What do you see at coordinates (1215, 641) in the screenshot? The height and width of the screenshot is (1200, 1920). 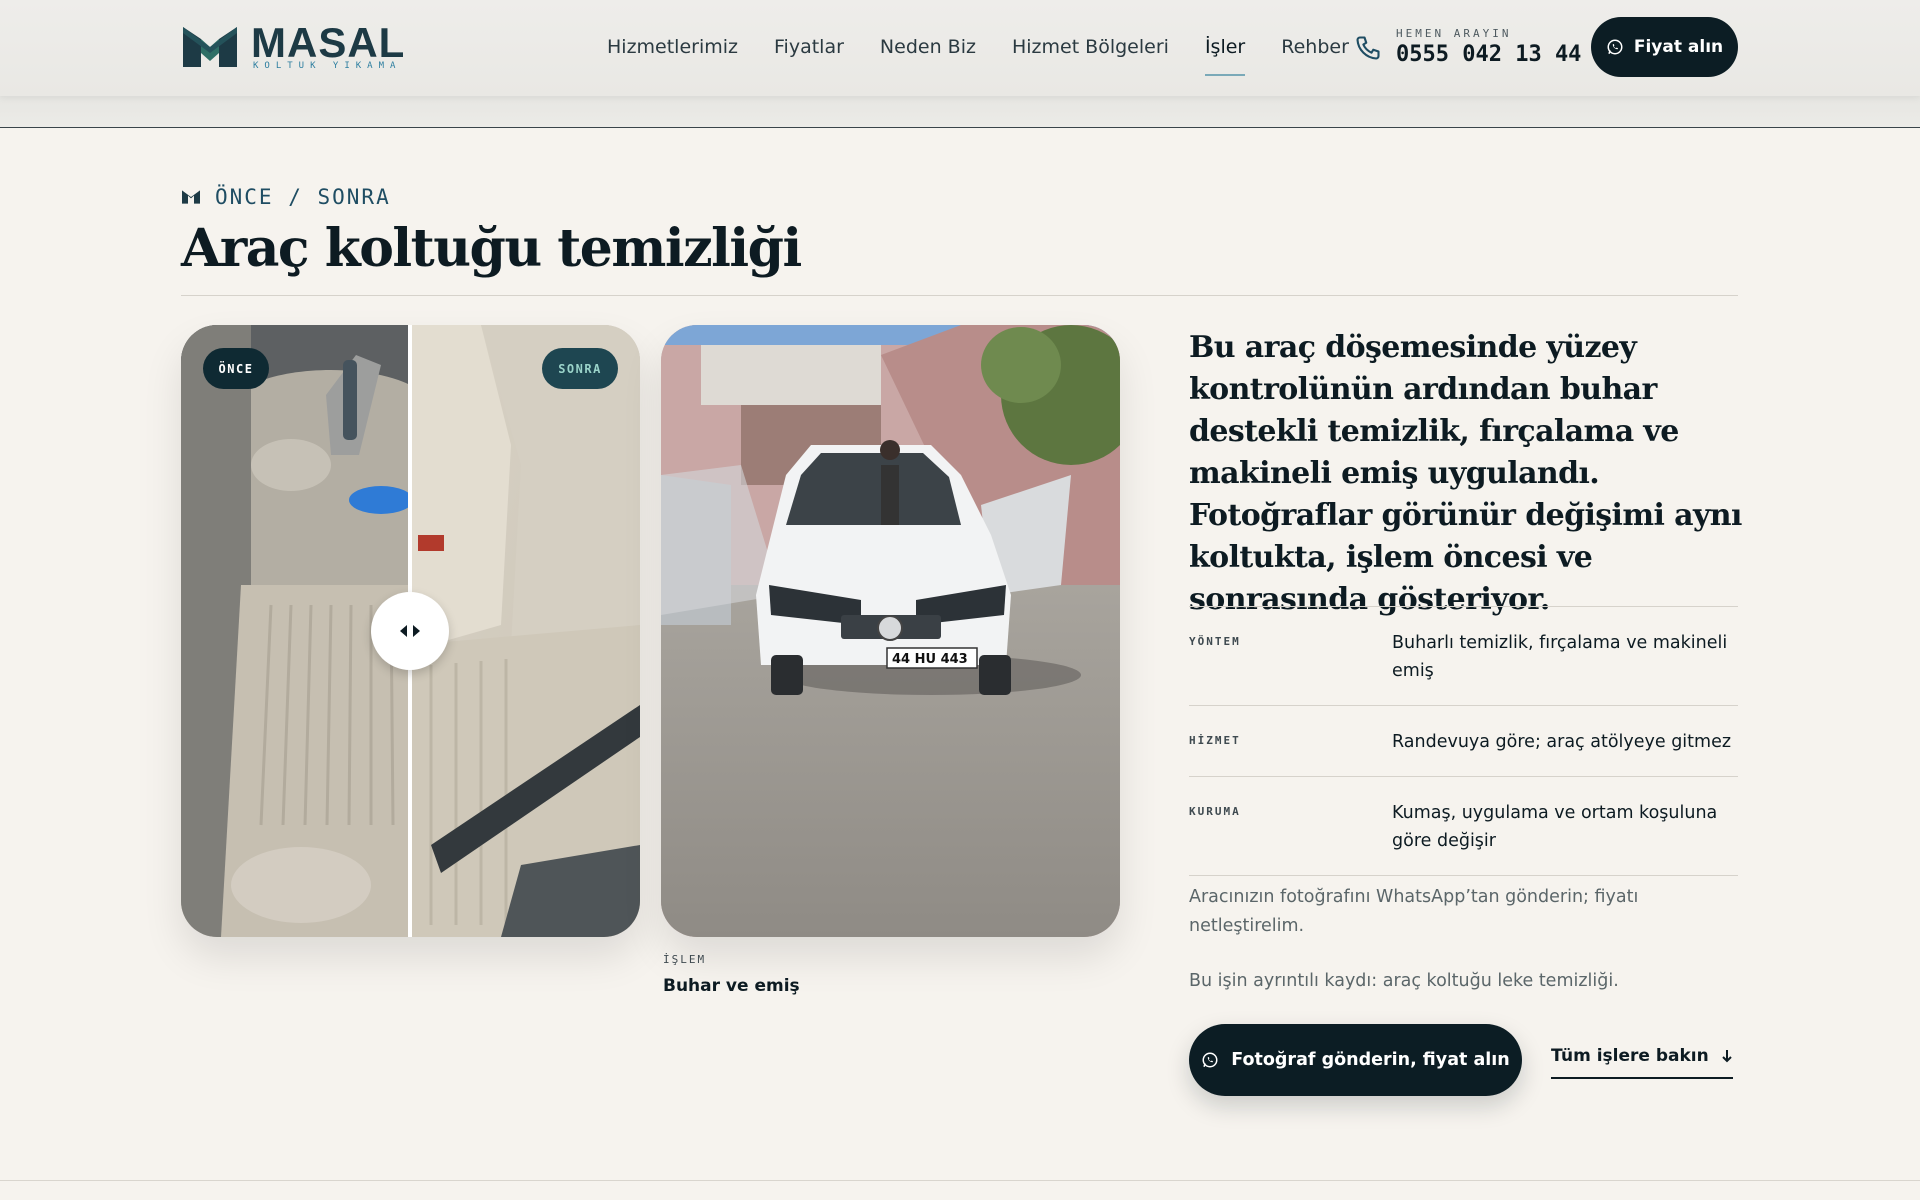 I see `spec-key: YÖNTEM` at bounding box center [1215, 641].